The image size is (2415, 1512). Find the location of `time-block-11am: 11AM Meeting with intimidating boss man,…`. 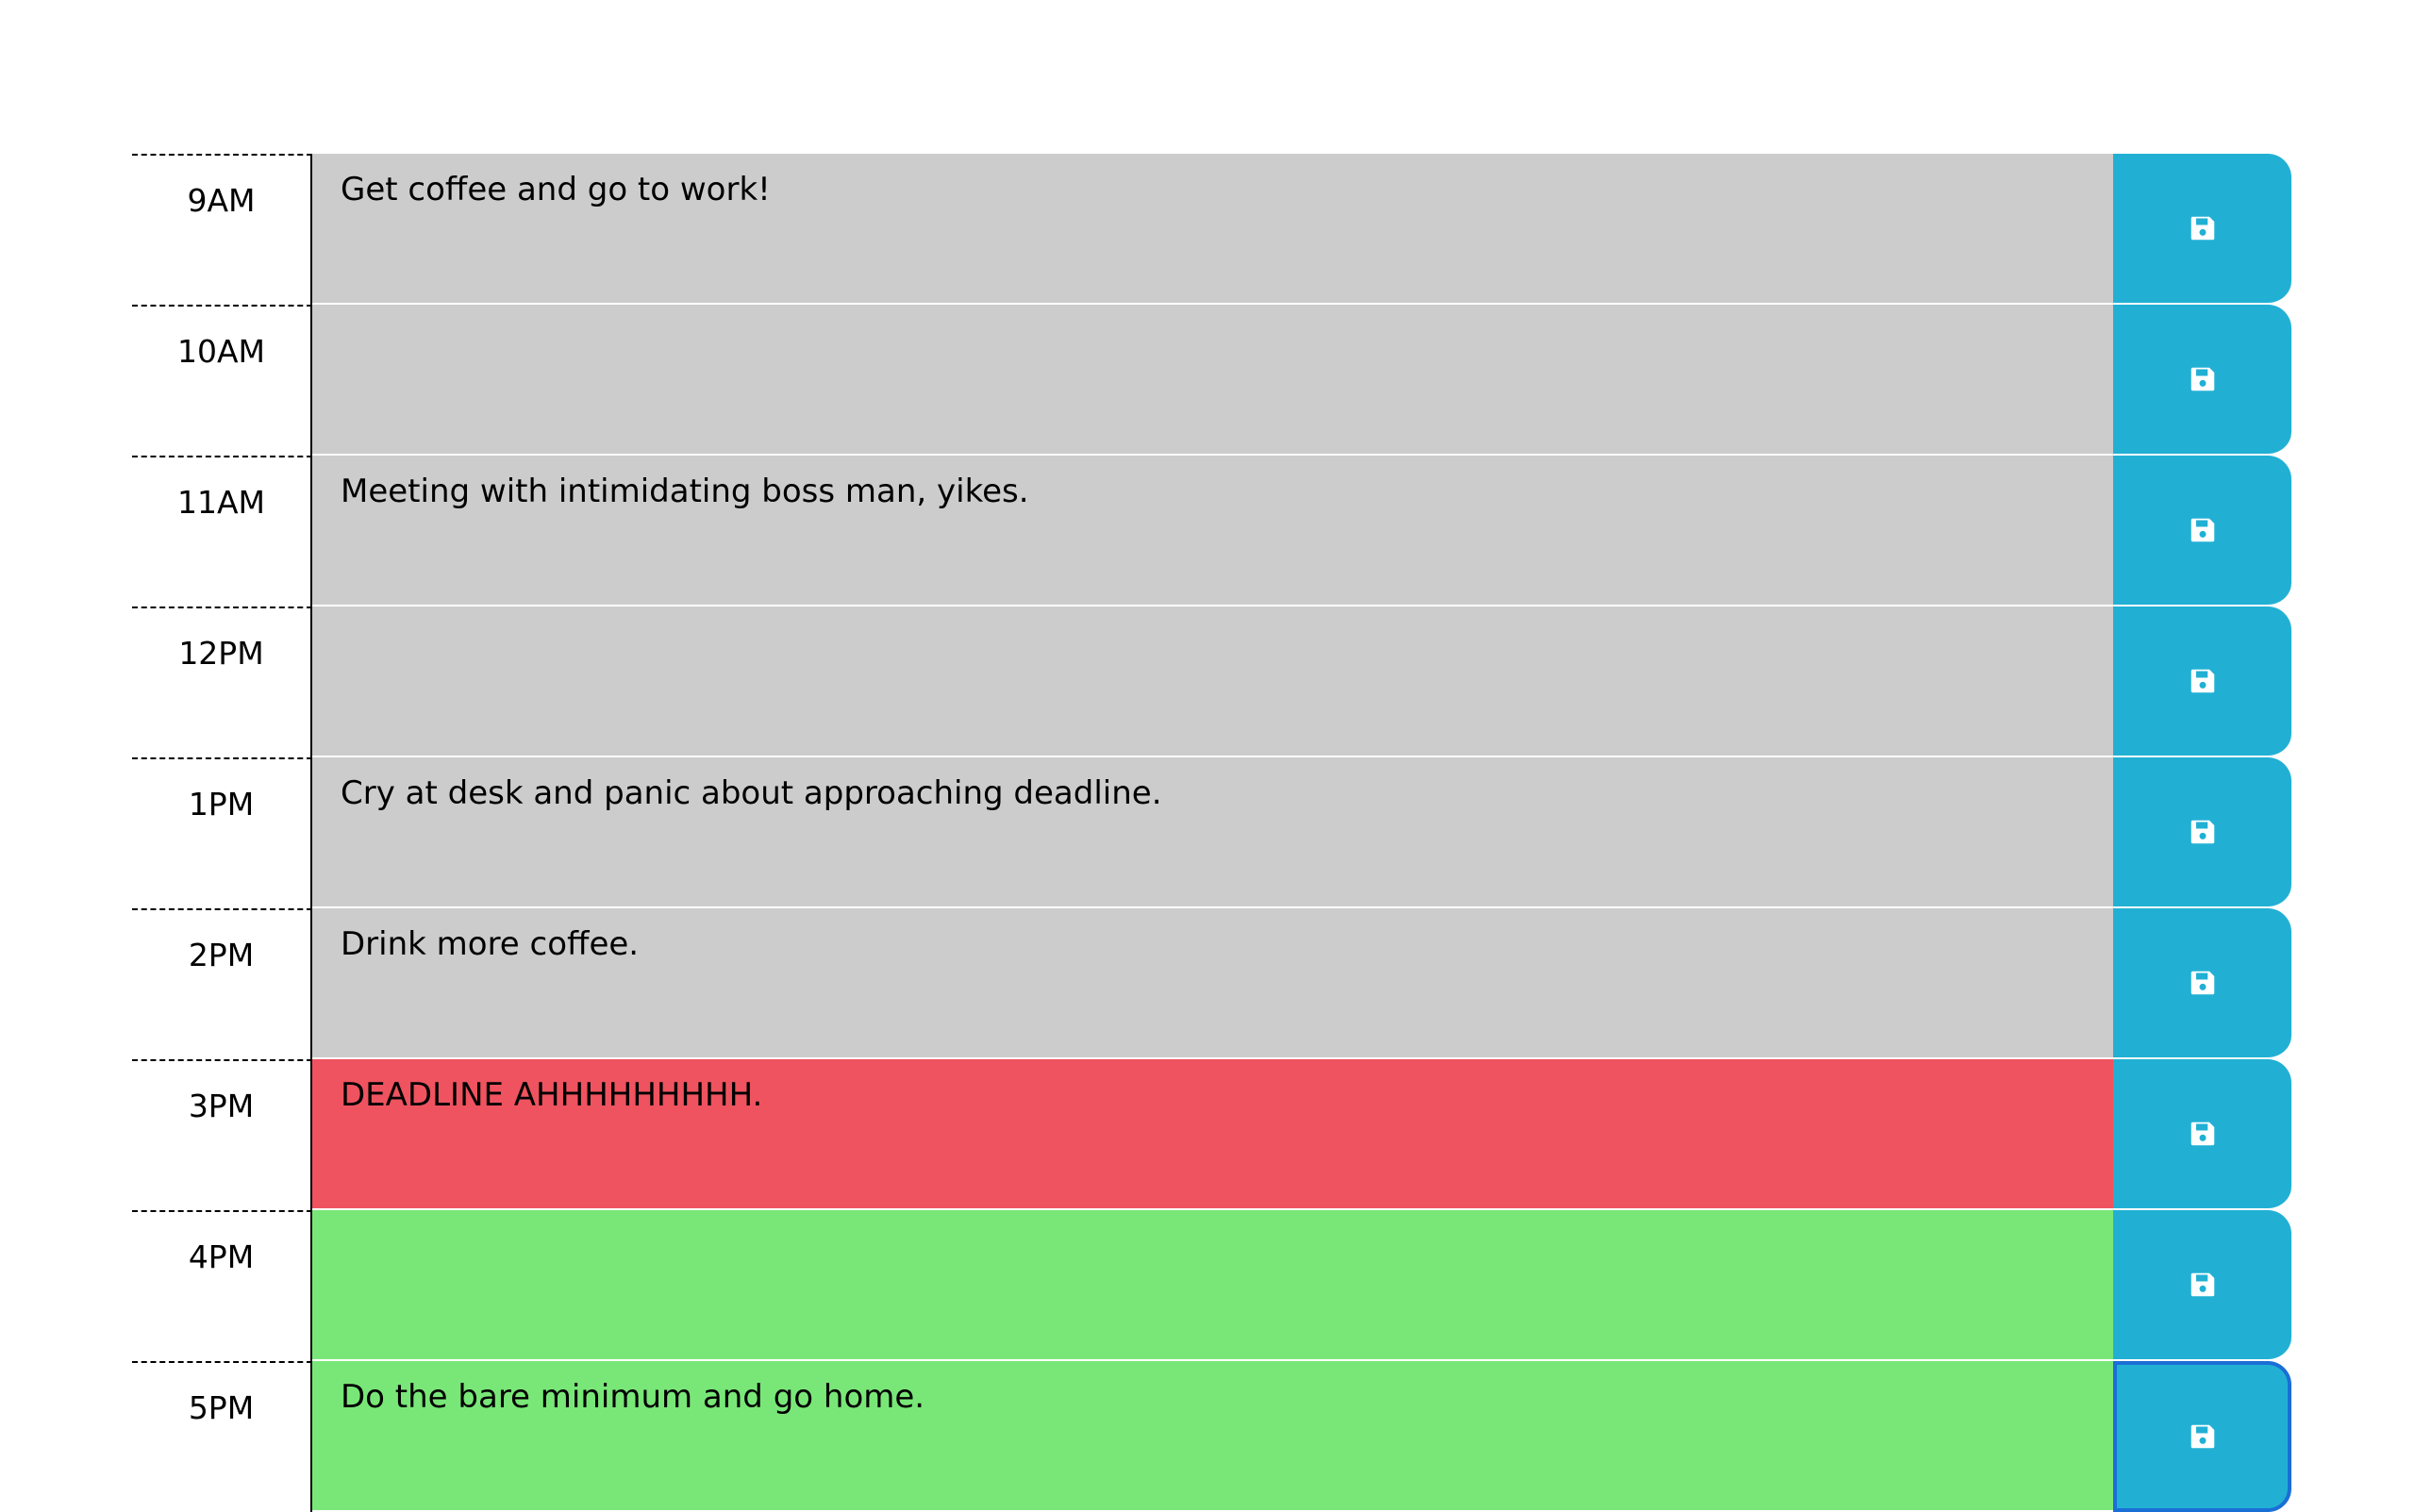

time-block-11am: 11AM Meeting with intimidating boss man,… is located at coordinates (1211, 531).